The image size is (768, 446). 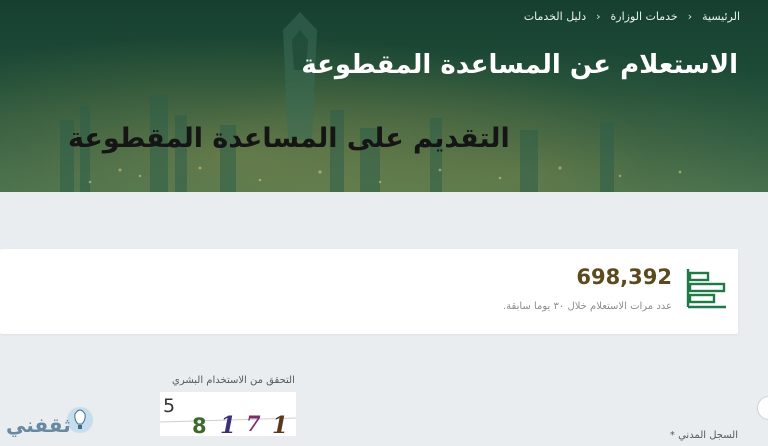 What do you see at coordinates (703, 435) in the screenshot?
I see `civil-record-label: السجل المدني *` at bounding box center [703, 435].